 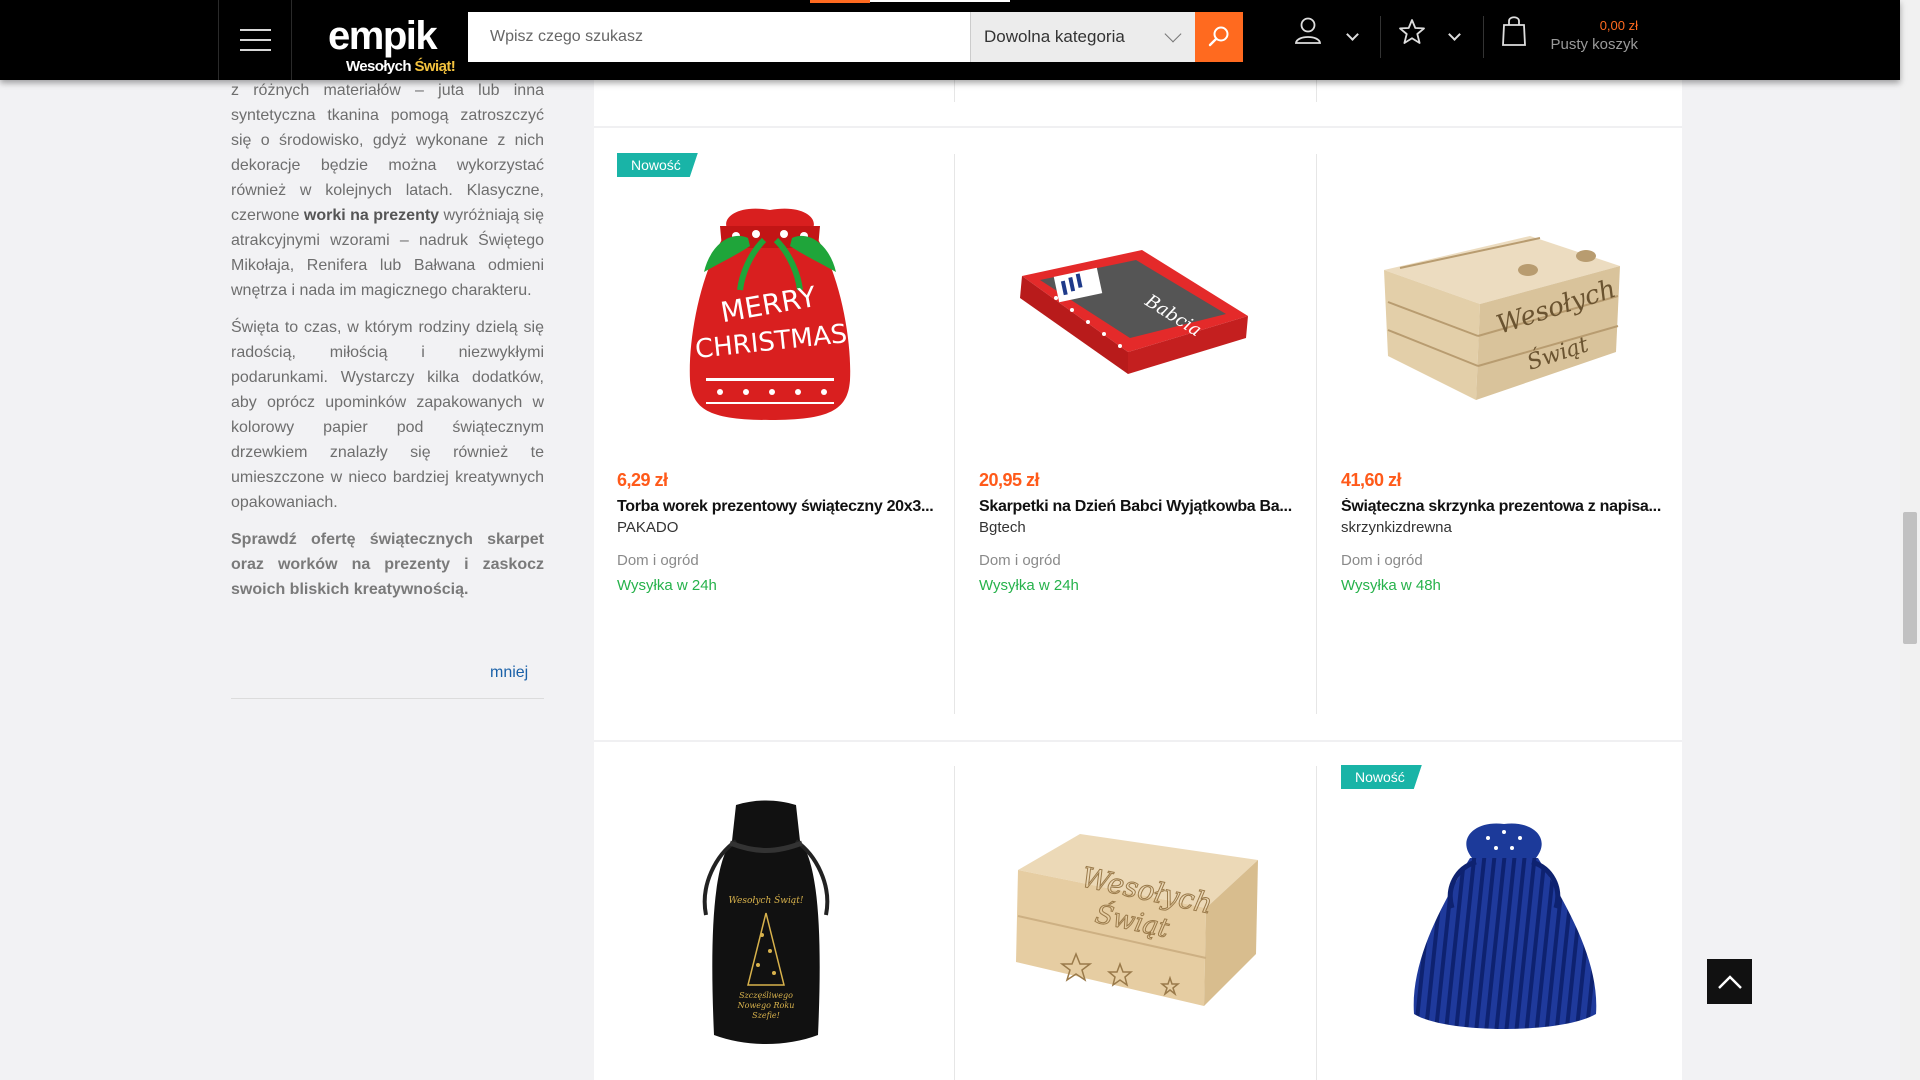 What do you see at coordinates (1514, 31) in the screenshot?
I see `cart-icon` at bounding box center [1514, 31].